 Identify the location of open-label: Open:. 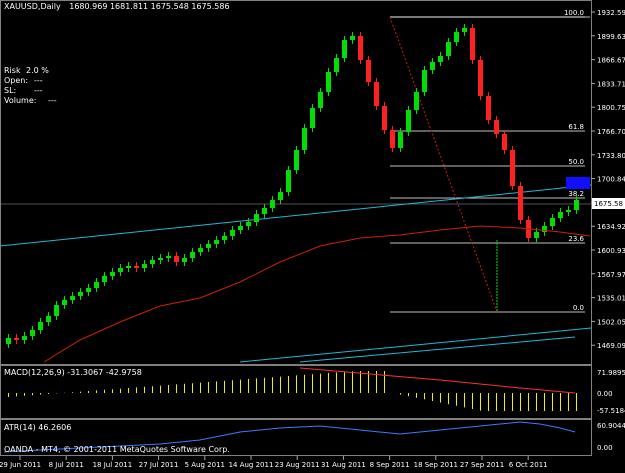
(16, 80).